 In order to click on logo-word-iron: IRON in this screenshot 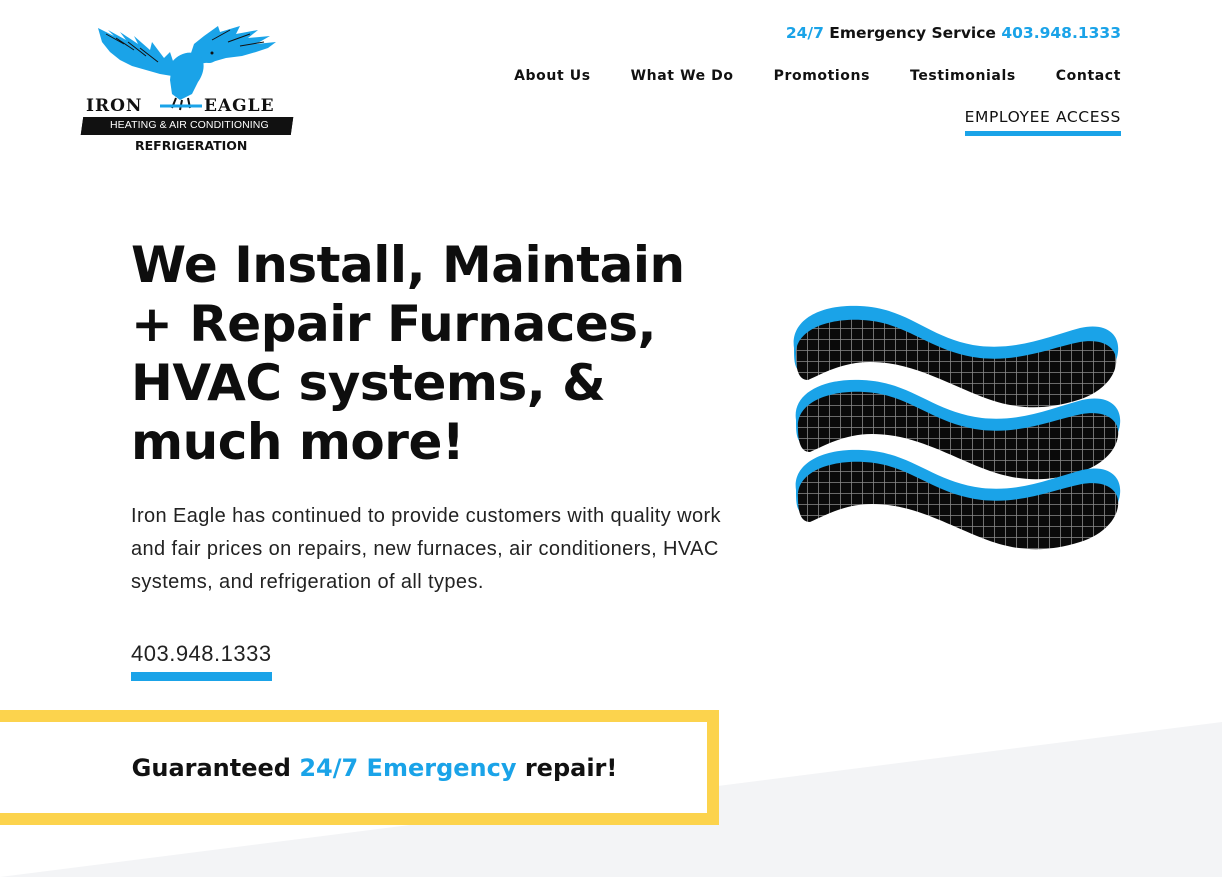, I will do `click(114, 106)`.